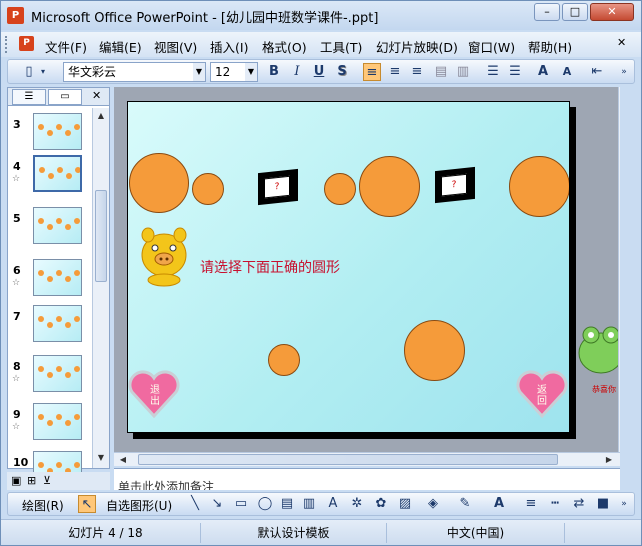 Image resolution: width=642 pixels, height=546 pixels. I want to click on increase-font-button: A, so click(543, 72).